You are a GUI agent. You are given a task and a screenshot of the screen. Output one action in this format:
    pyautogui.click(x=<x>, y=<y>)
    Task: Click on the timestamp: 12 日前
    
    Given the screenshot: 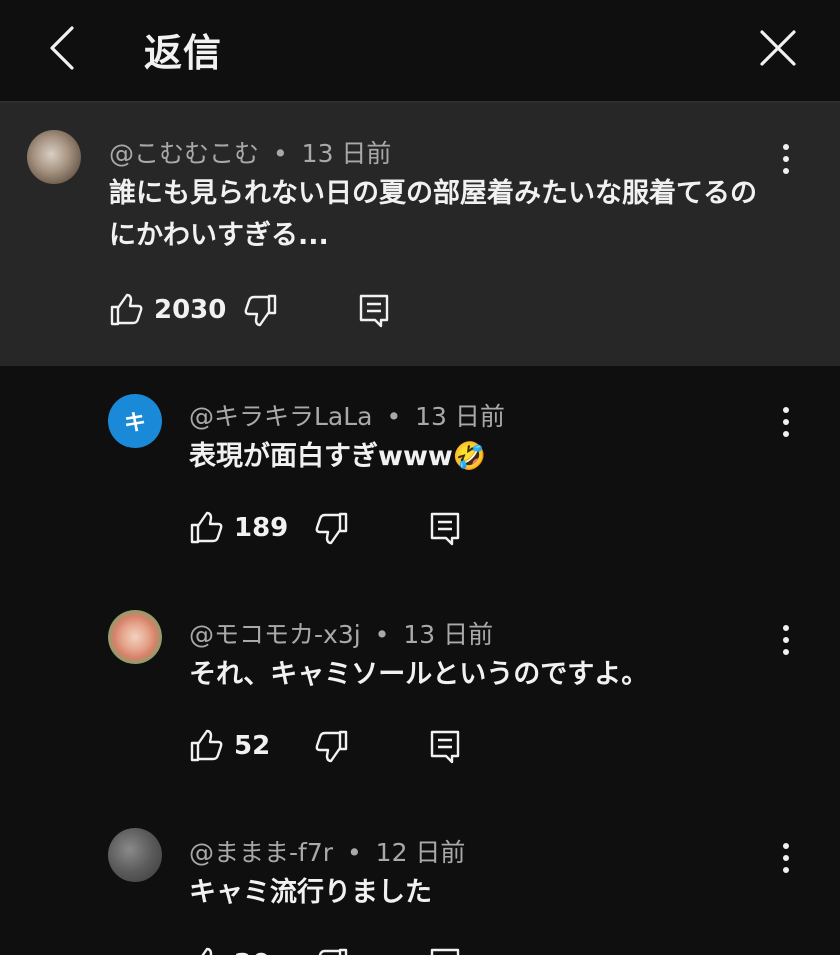 What is the action you would take?
    pyautogui.click(x=420, y=852)
    